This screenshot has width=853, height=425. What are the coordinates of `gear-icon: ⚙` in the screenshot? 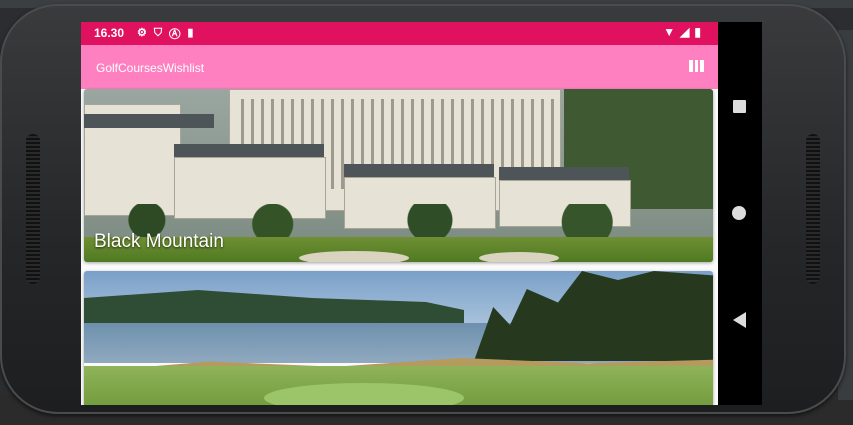 It's located at (145, 33).